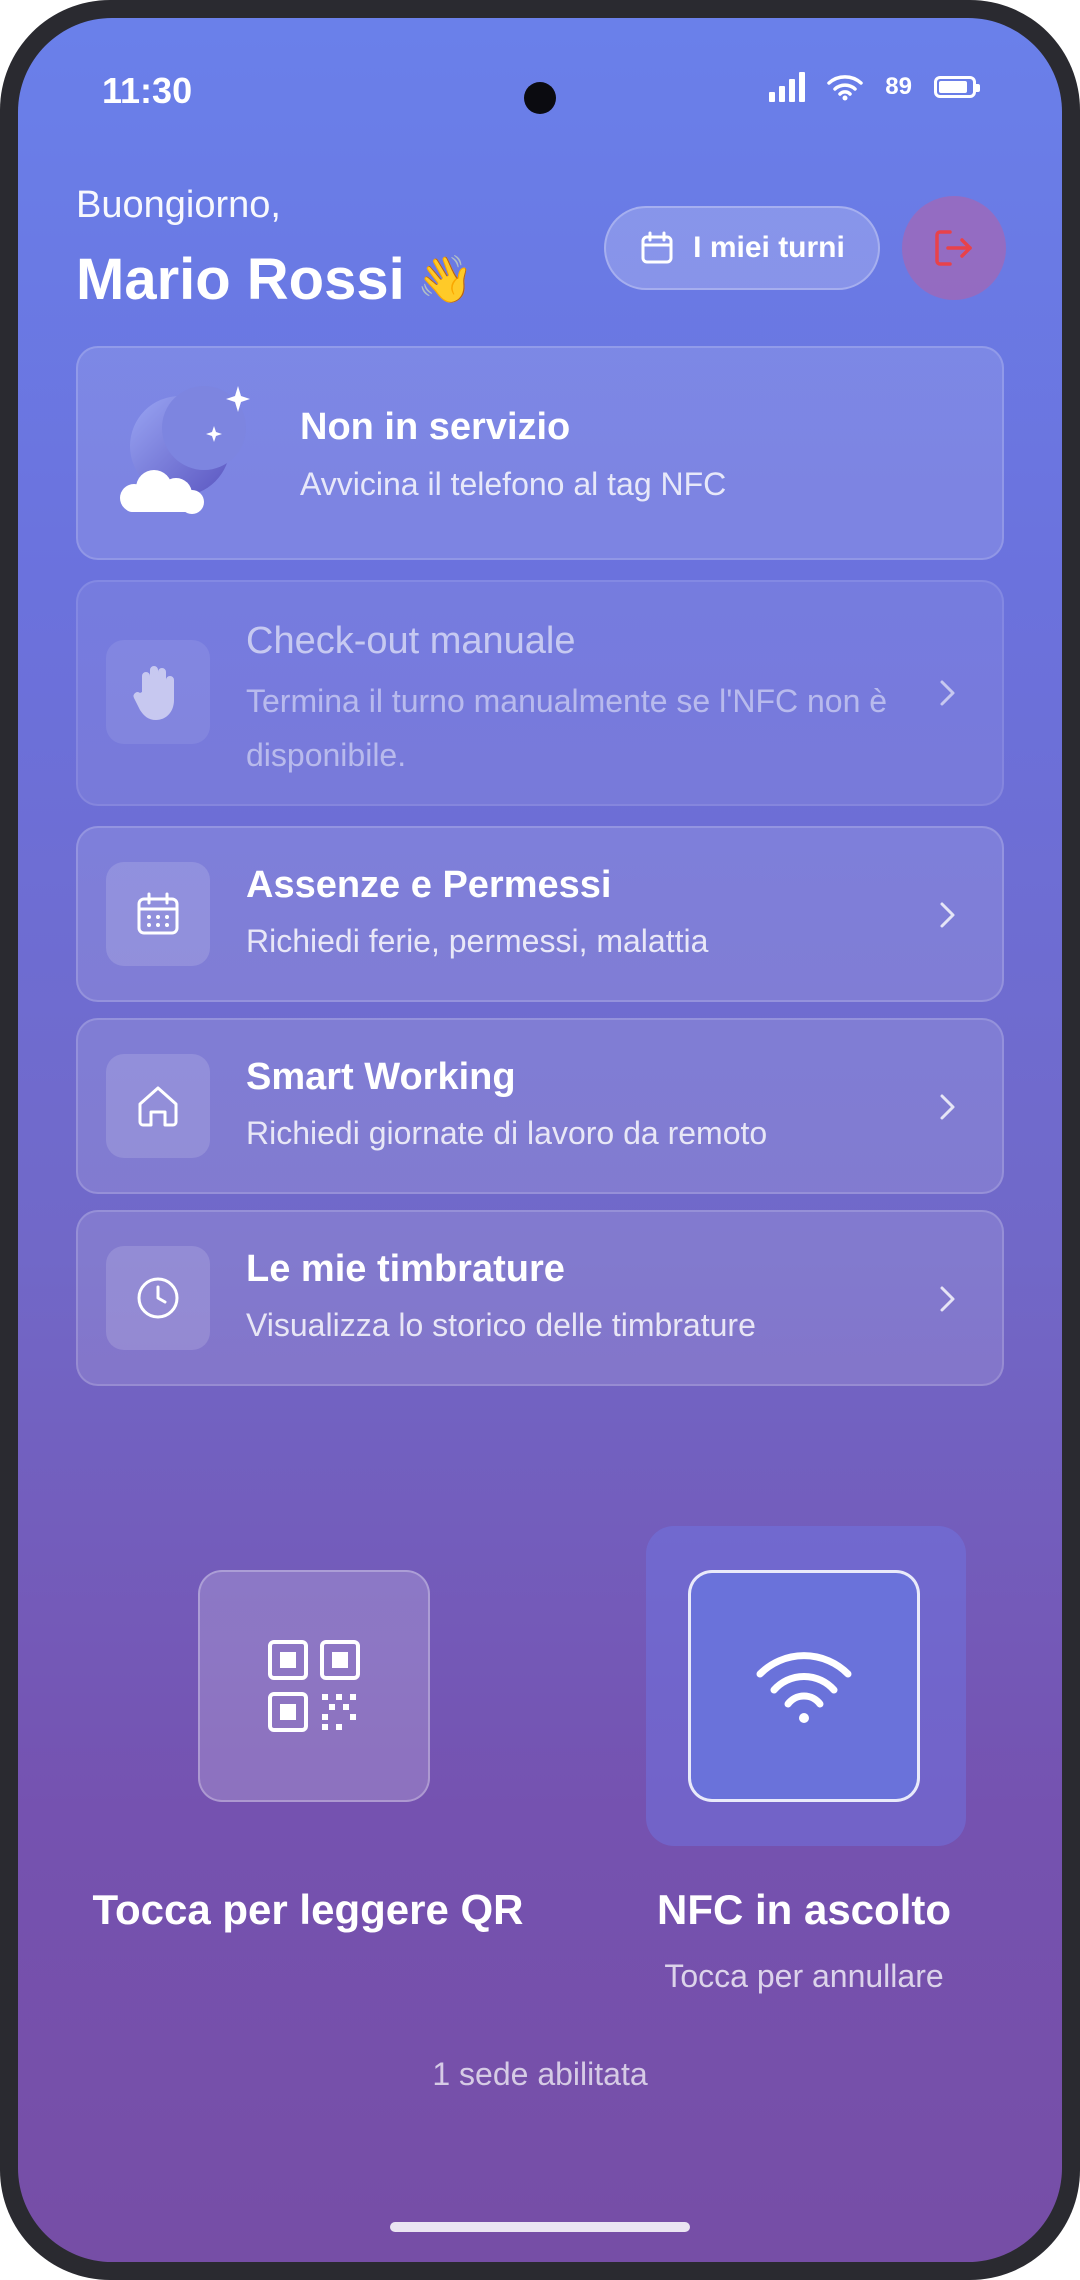 This screenshot has width=1080, height=2280. What do you see at coordinates (804, 1976) in the screenshot?
I see `nfc-cancel-hint: Tocca per annullare` at bounding box center [804, 1976].